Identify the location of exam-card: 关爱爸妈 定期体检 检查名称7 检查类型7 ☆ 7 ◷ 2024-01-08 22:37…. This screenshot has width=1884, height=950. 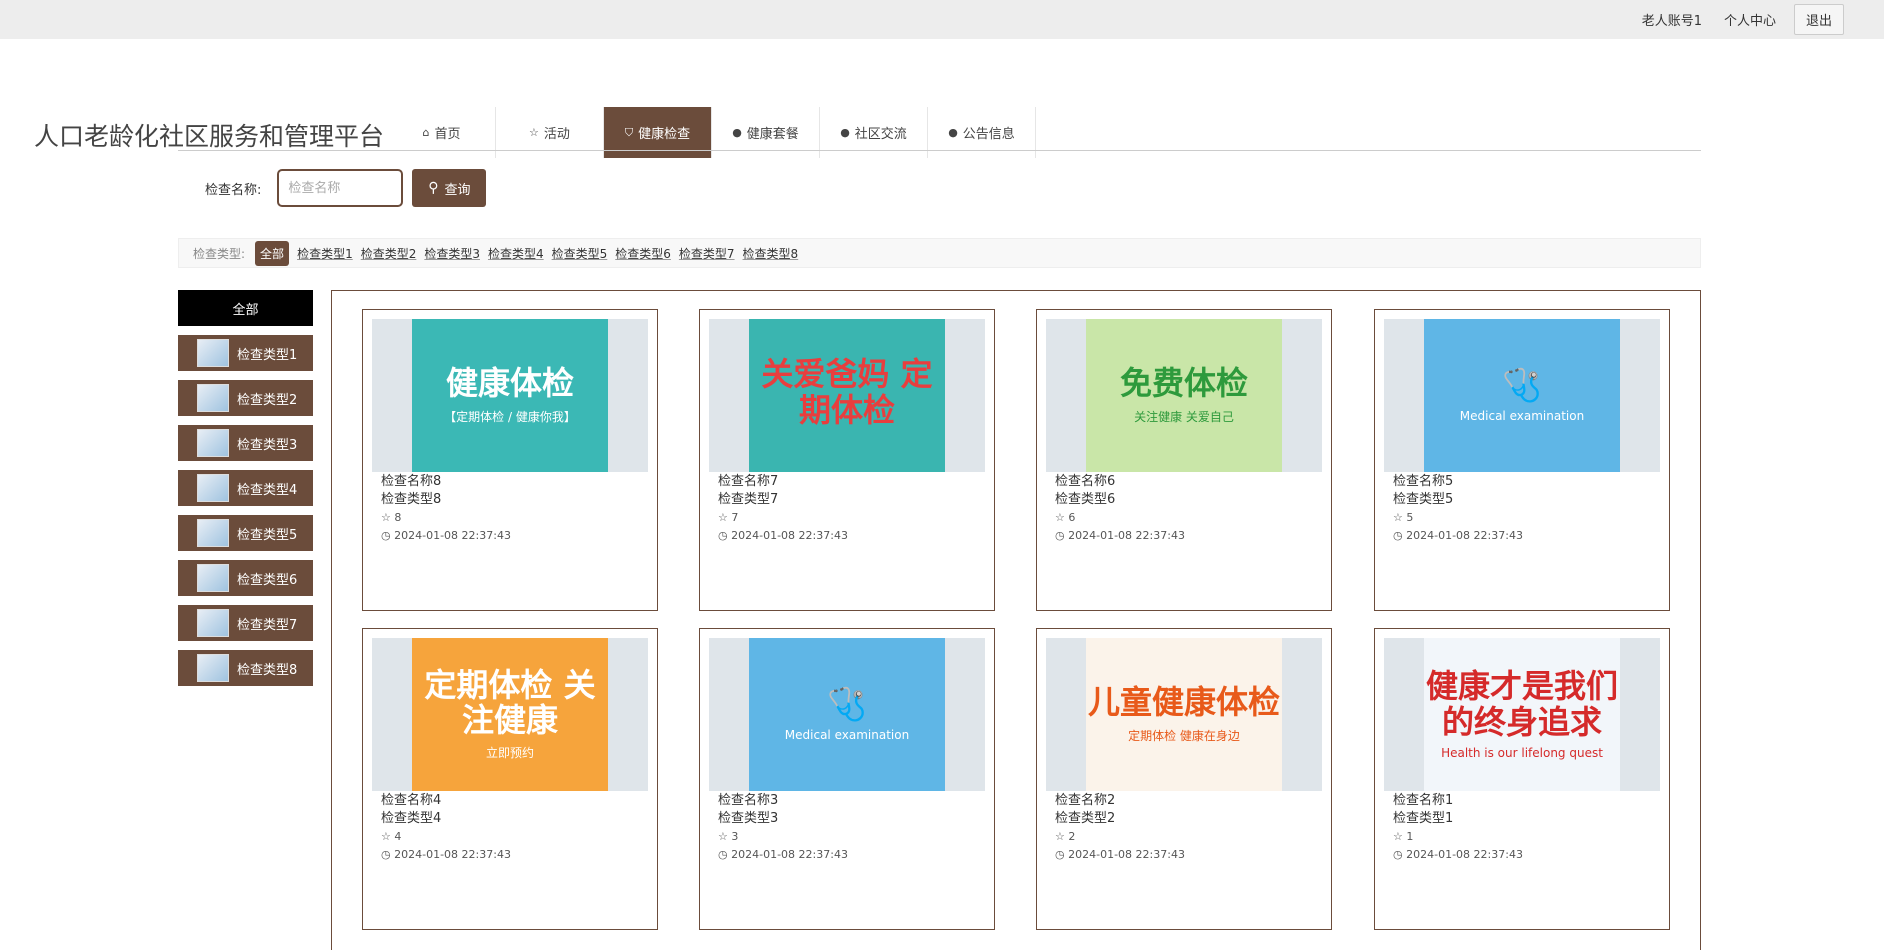
(847, 460).